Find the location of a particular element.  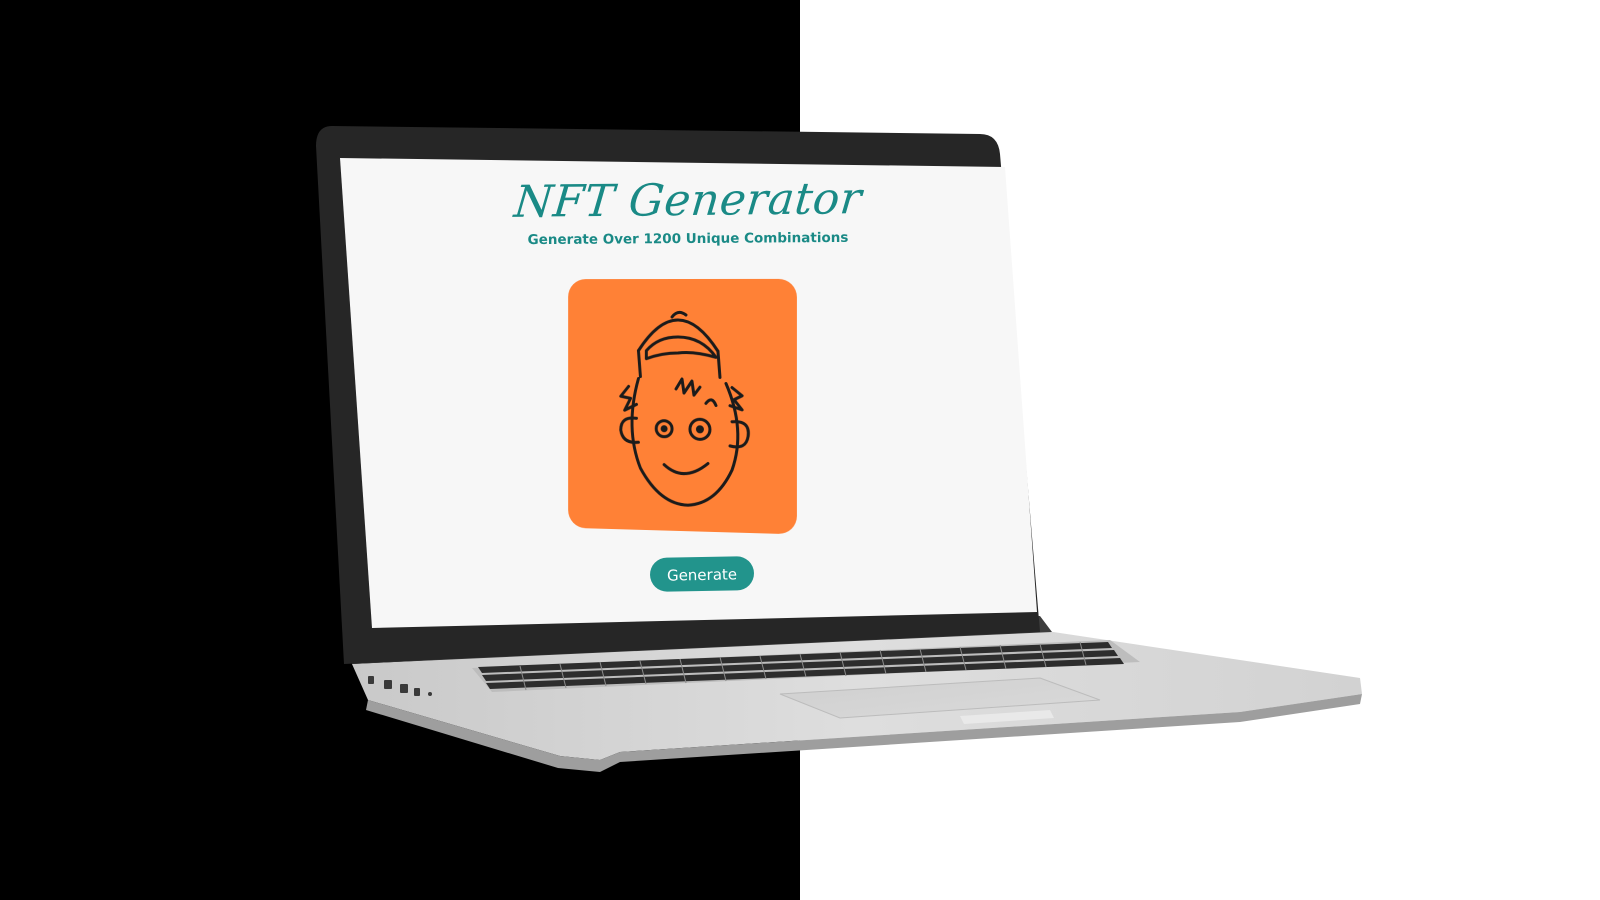

generate-button: Generate is located at coordinates (702, 574).